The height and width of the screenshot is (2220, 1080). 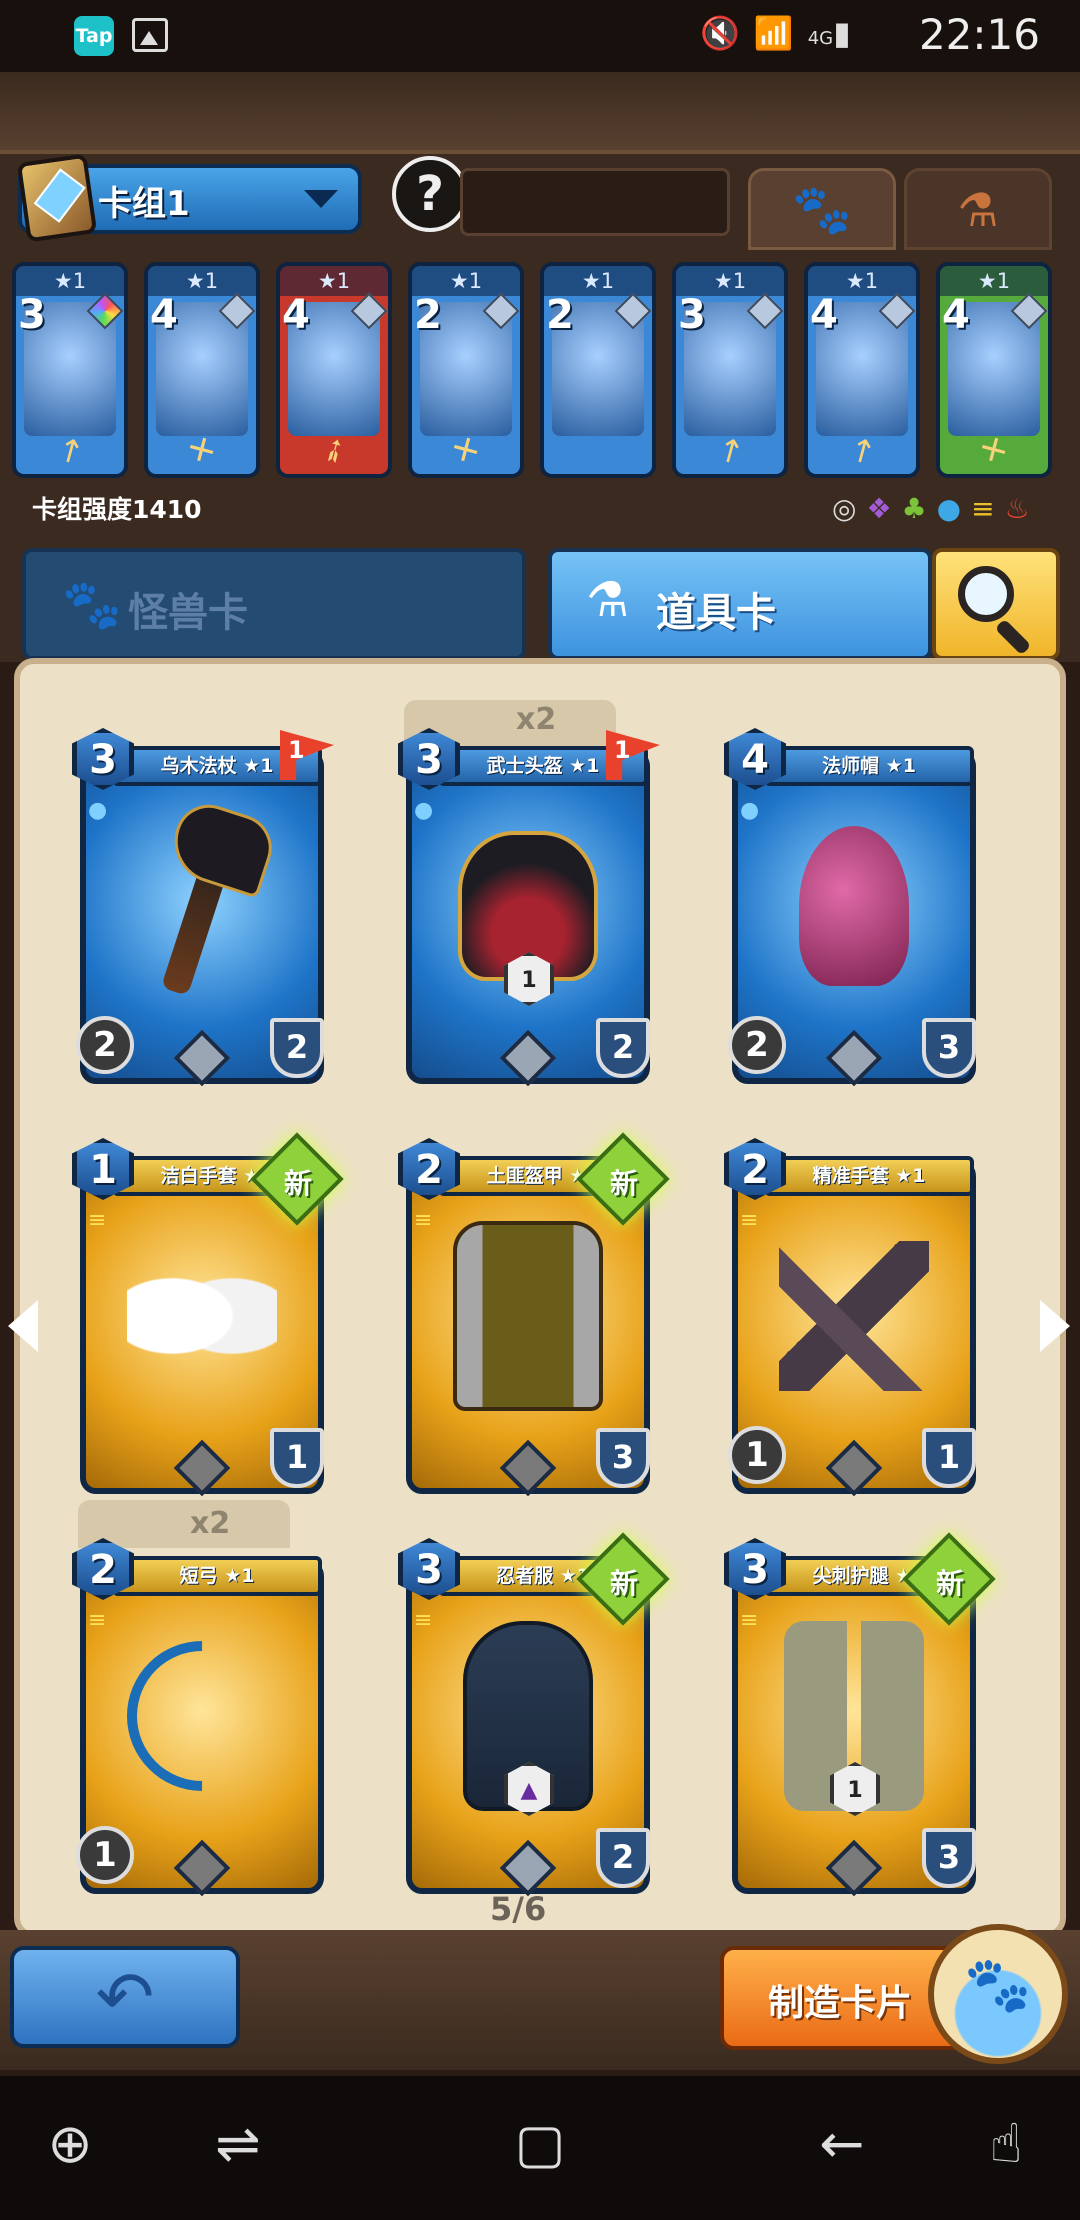 I want to click on item-card: 忍者服 ★1 3 ≡ 新 ▲ 2, so click(x=534, y=1715).